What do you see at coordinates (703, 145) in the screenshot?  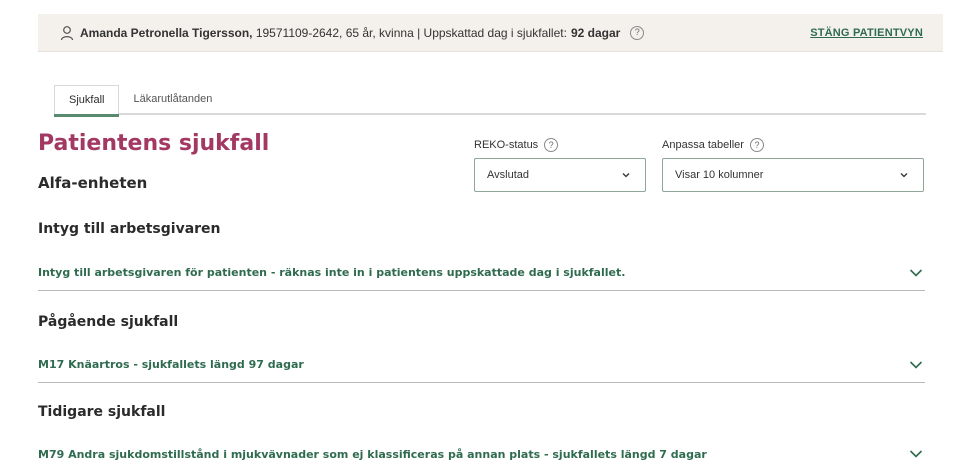 I see `customize-tables-label-text: Anpassa tabeller` at bounding box center [703, 145].